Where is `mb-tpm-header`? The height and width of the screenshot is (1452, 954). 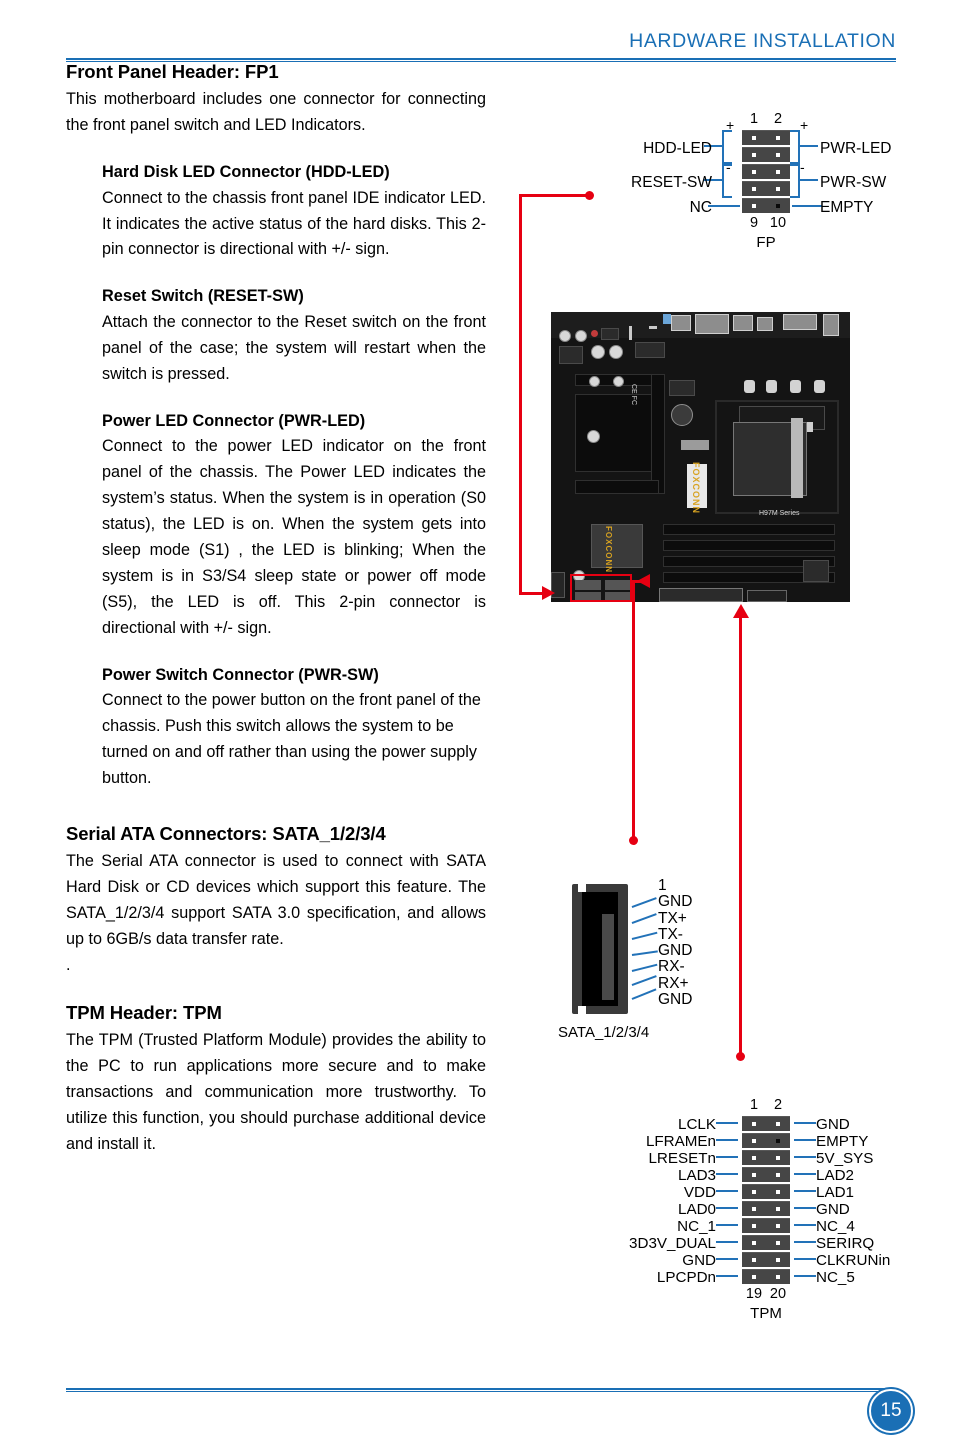 mb-tpm-header is located at coordinates (767, 596).